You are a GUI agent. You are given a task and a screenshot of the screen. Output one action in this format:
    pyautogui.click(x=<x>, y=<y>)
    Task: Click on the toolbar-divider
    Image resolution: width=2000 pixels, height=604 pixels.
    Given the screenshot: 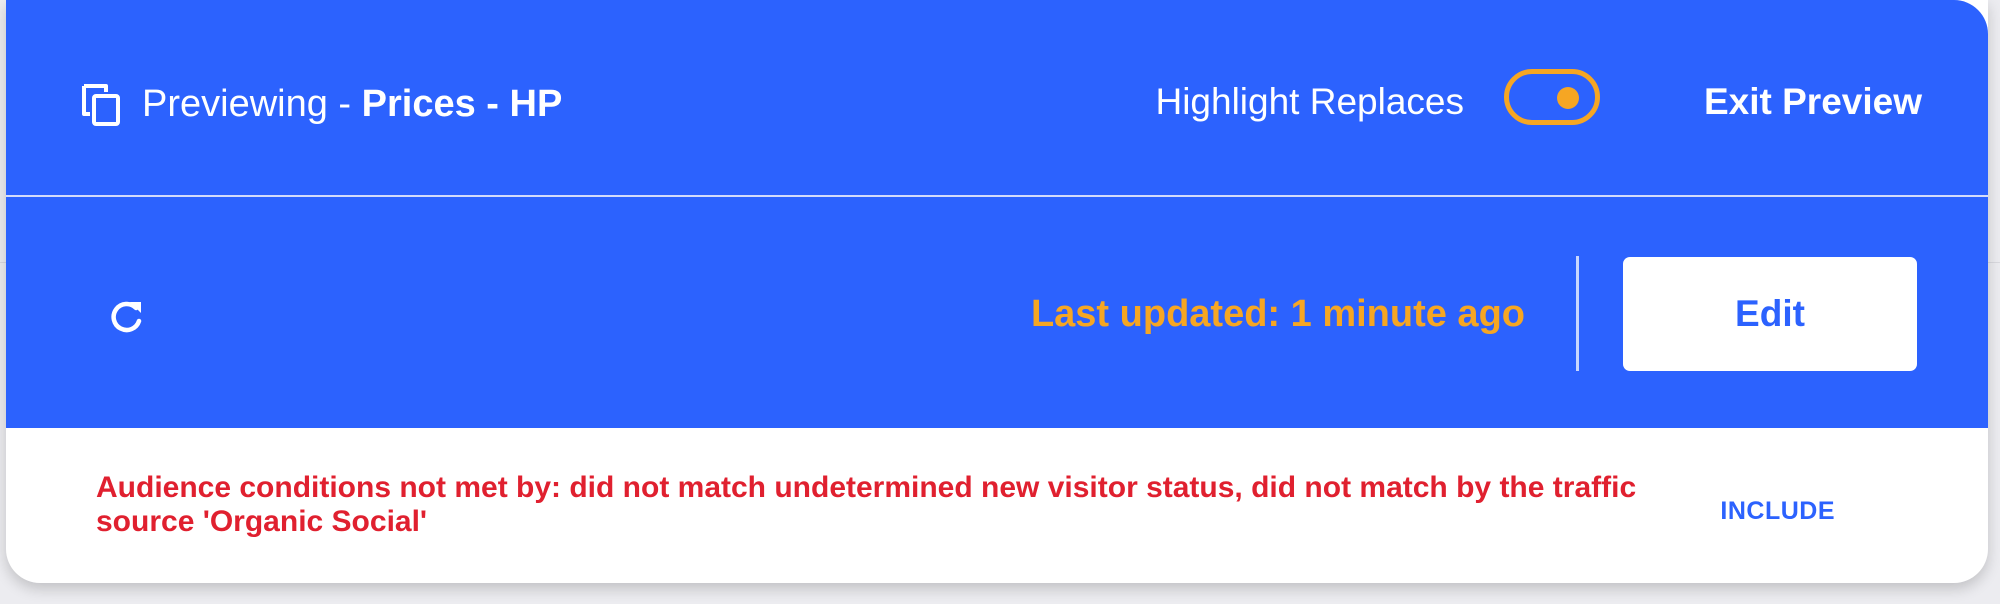 What is the action you would take?
    pyautogui.click(x=1577, y=313)
    